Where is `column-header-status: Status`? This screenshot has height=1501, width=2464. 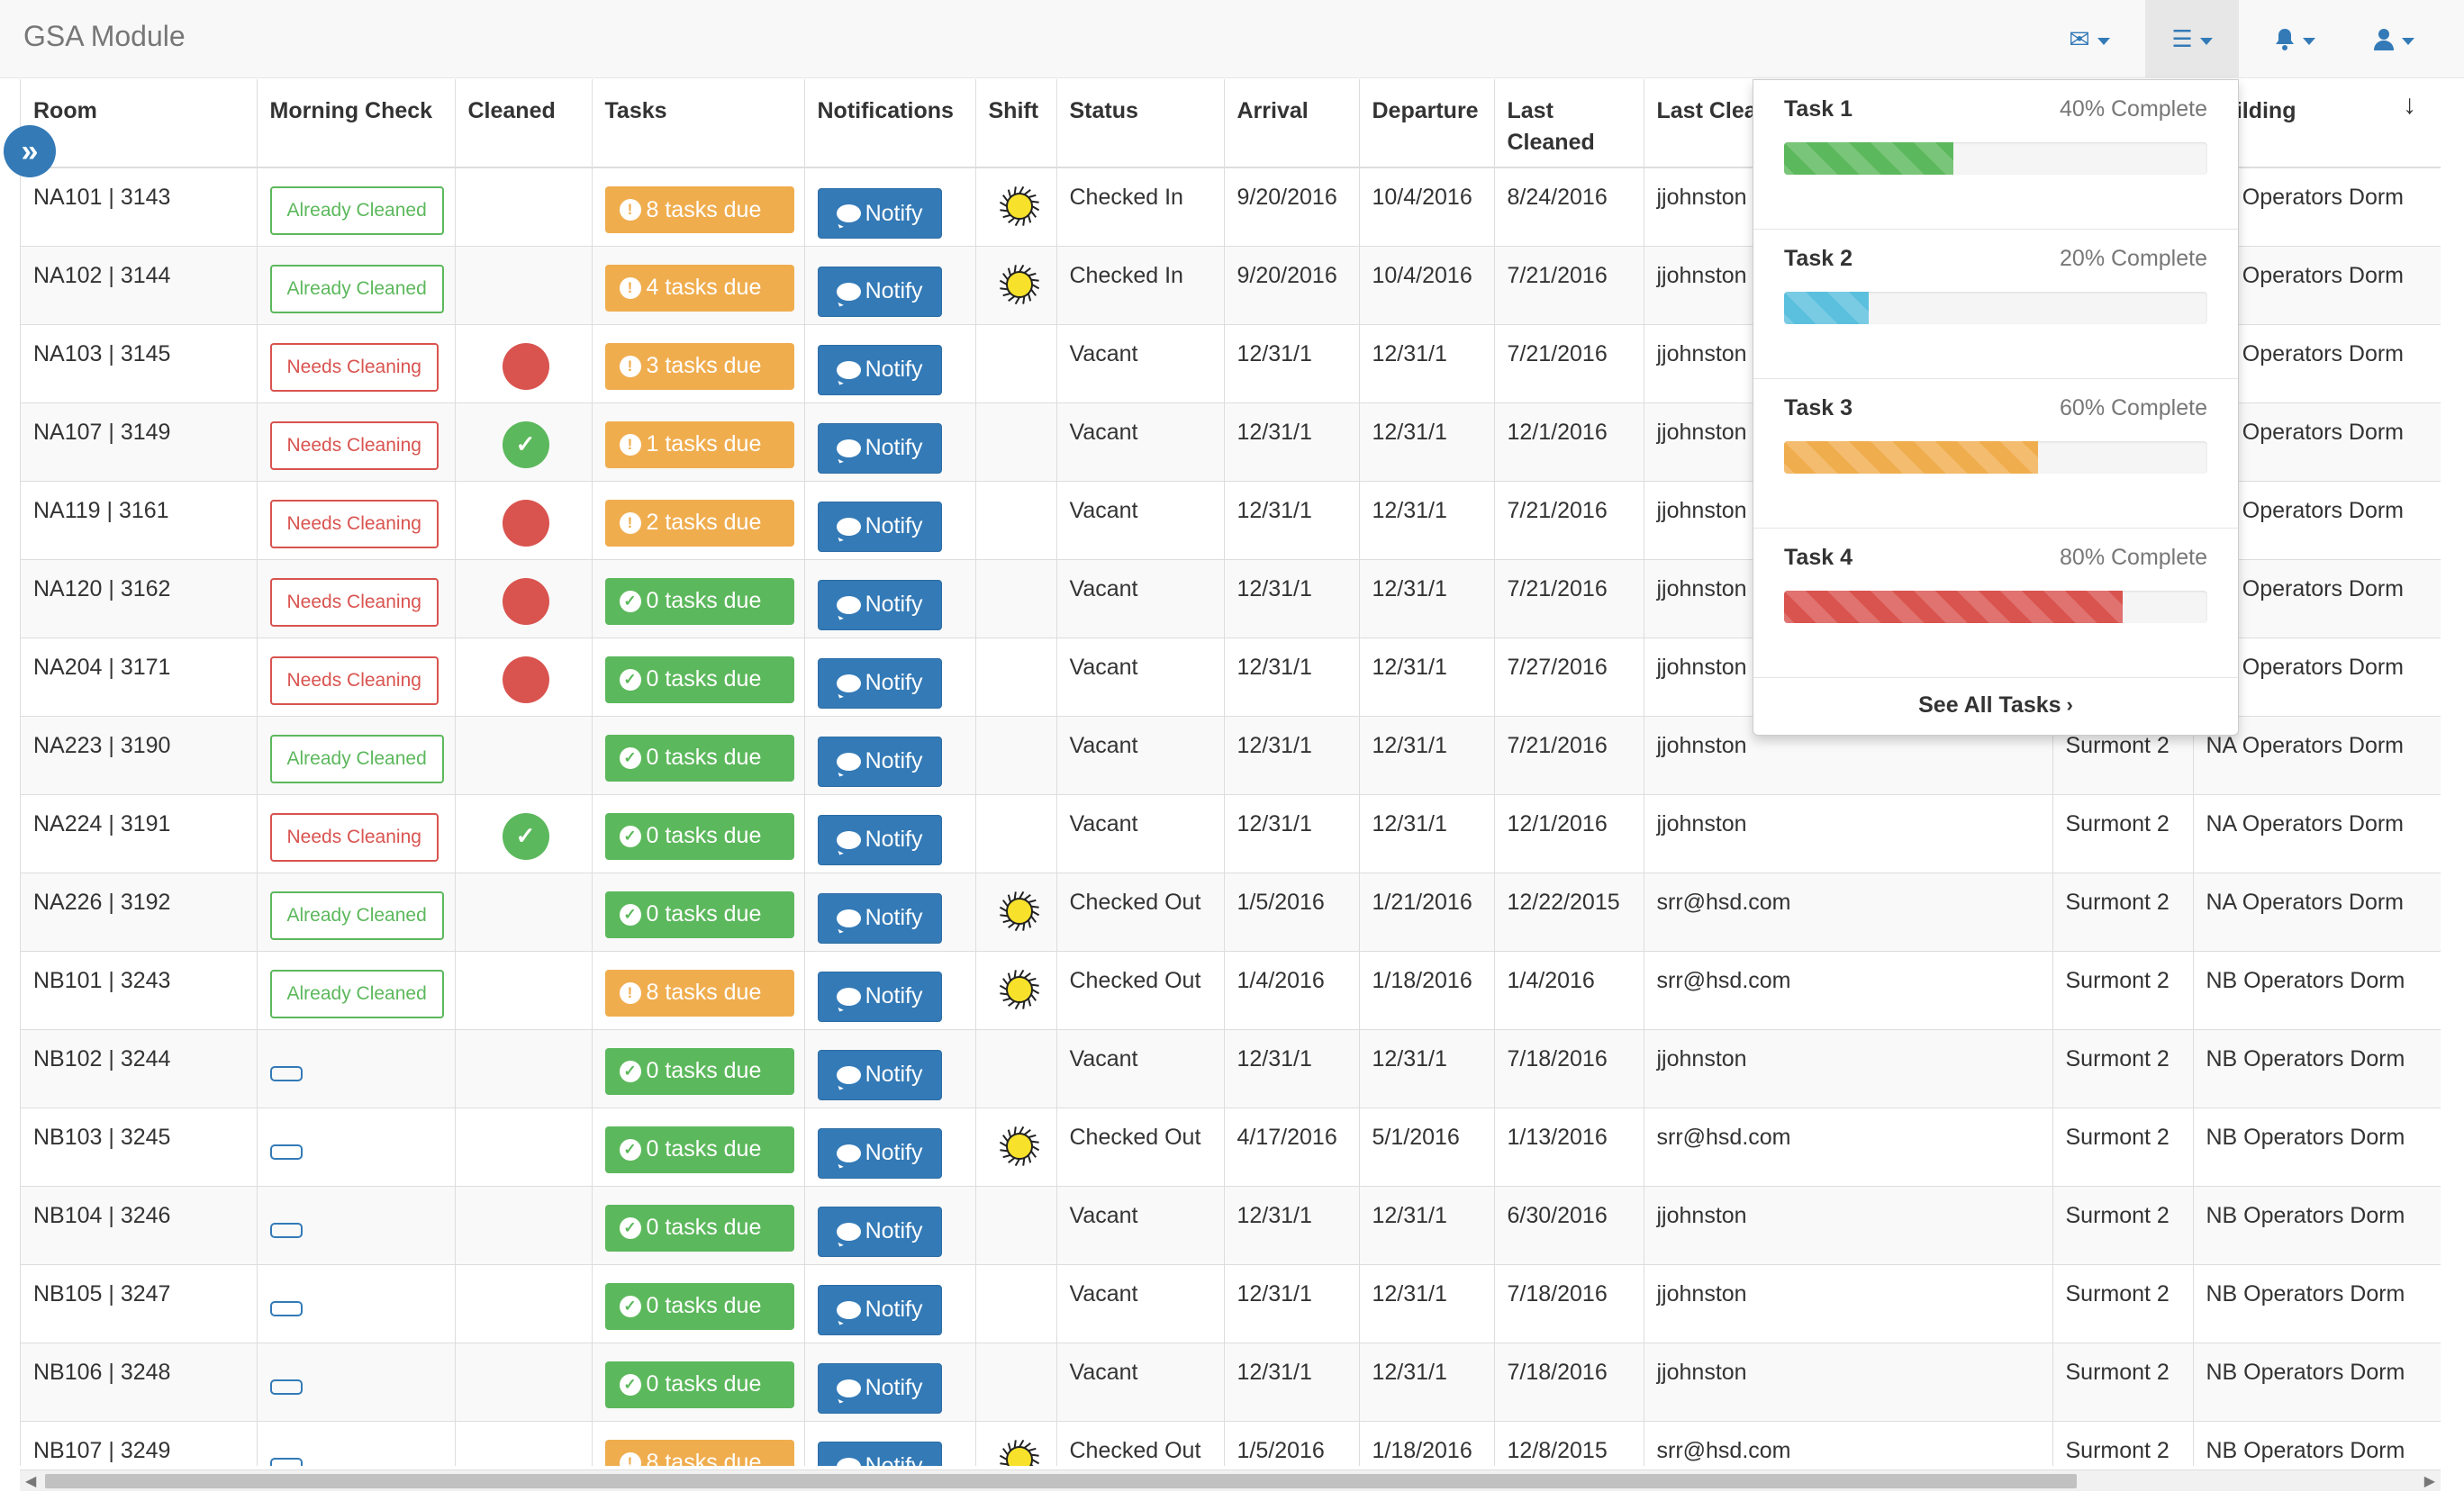 column-header-status: Status is located at coordinates (1140, 123).